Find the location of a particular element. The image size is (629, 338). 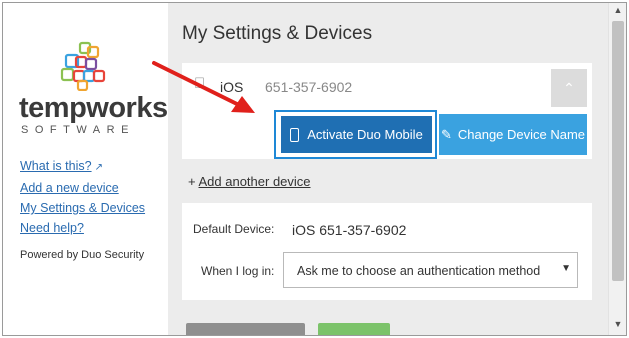

need-help-link: Need help? is located at coordinates (82, 228).